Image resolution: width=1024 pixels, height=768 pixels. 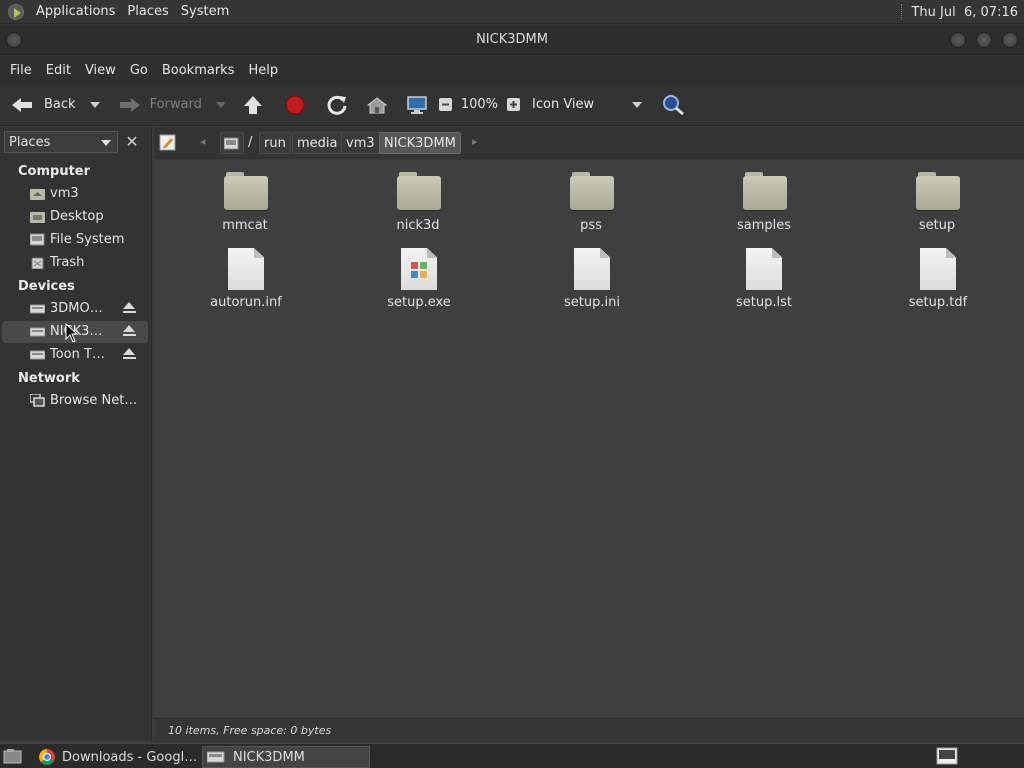 What do you see at coordinates (286, 757) in the screenshot?
I see `taskbar-item-nick3dmm: NICK3DMM` at bounding box center [286, 757].